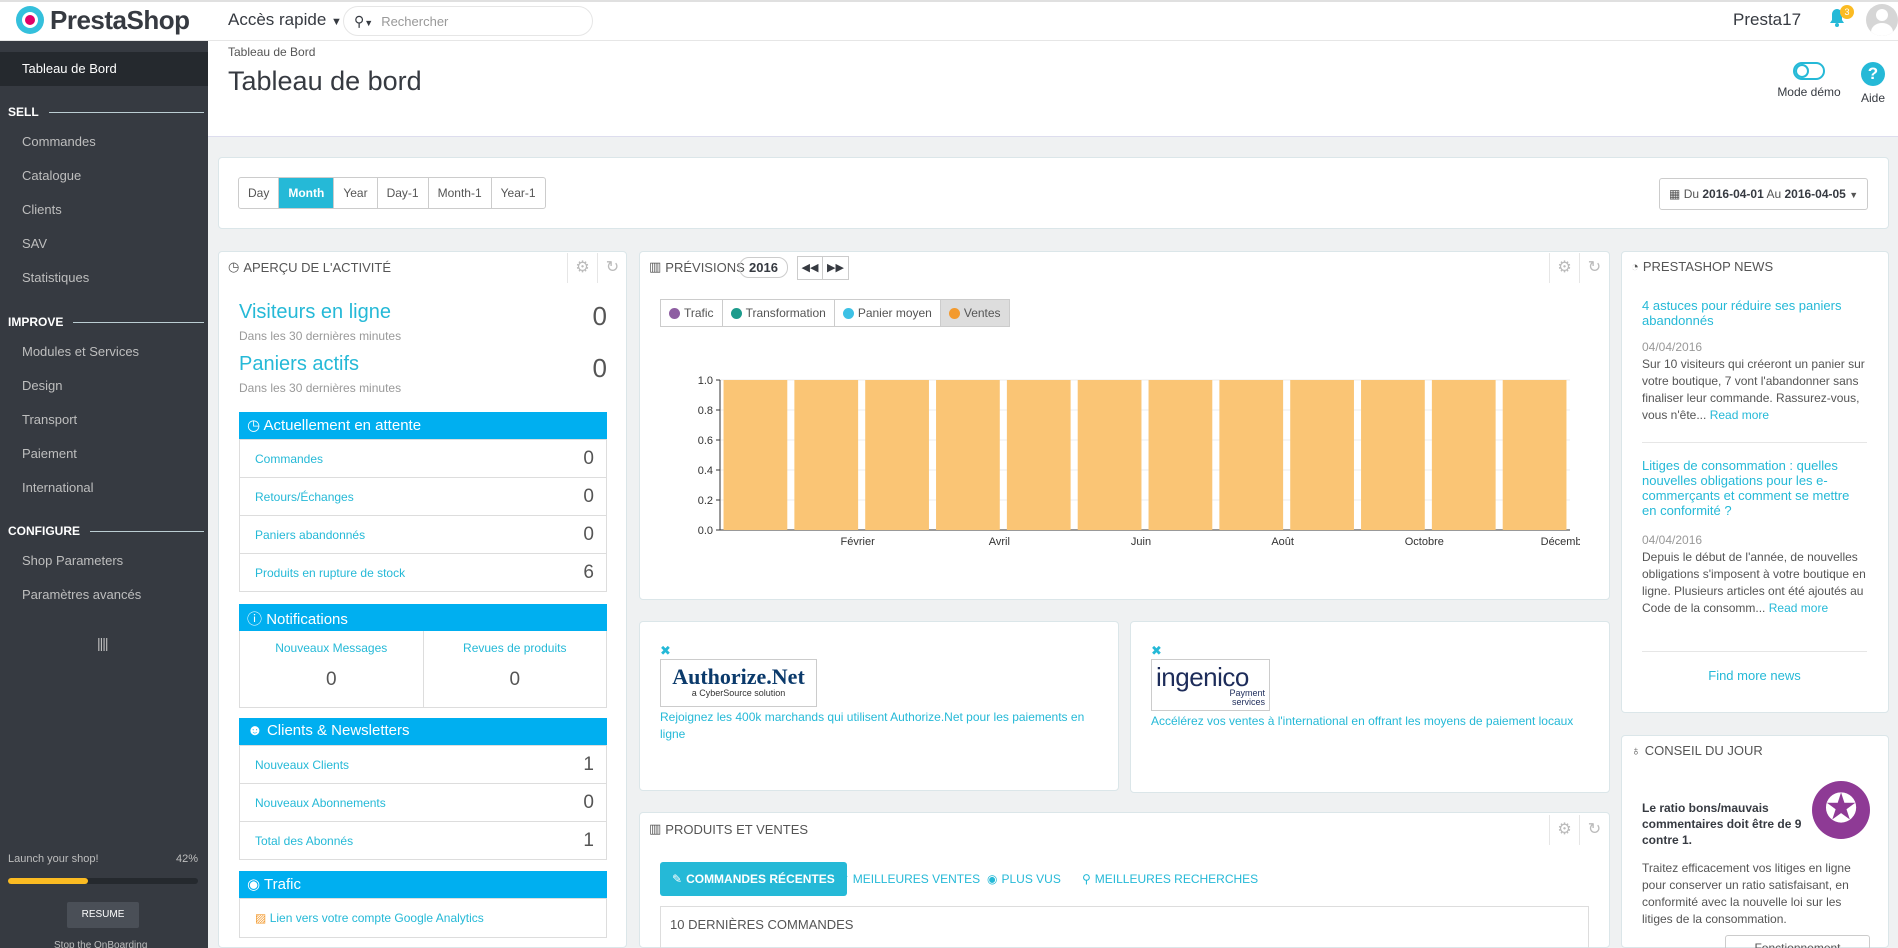 This screenshot has height=948, width=1898. Describe the element at coordinates (1764, 194) in the screenshot. I see `date-range-picker: ▦ Du 2016-04-01 Au 2016-04-05 ▼` at that location.